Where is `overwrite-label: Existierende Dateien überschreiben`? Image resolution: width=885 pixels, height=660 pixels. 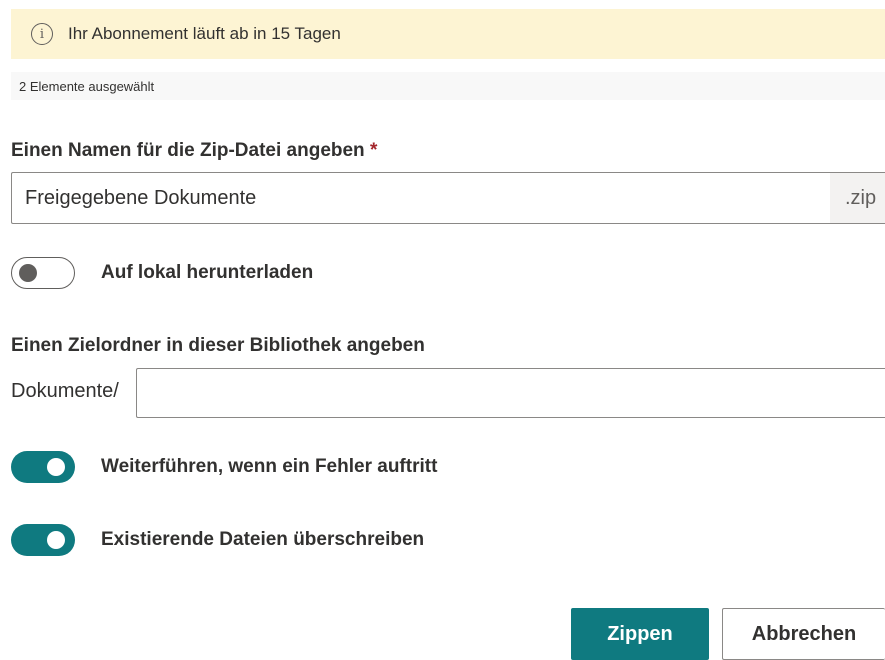 overwrite-label: Existierende Dateien überschreiben is located at coordinates (263, 539).